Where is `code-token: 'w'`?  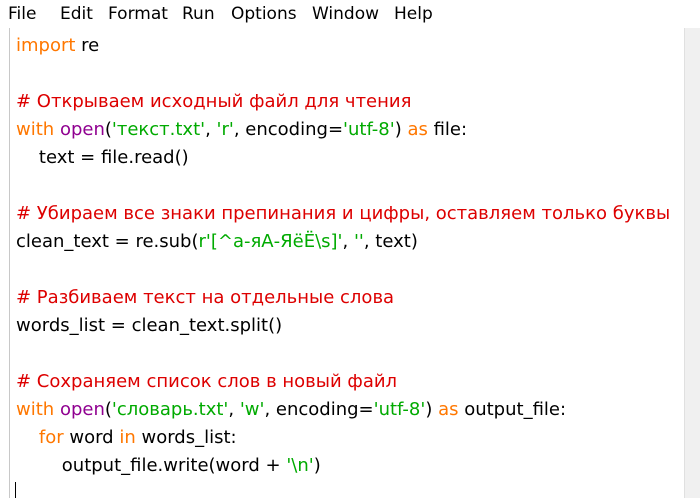 code-token: 'w' is located at coordinates (252, 409).